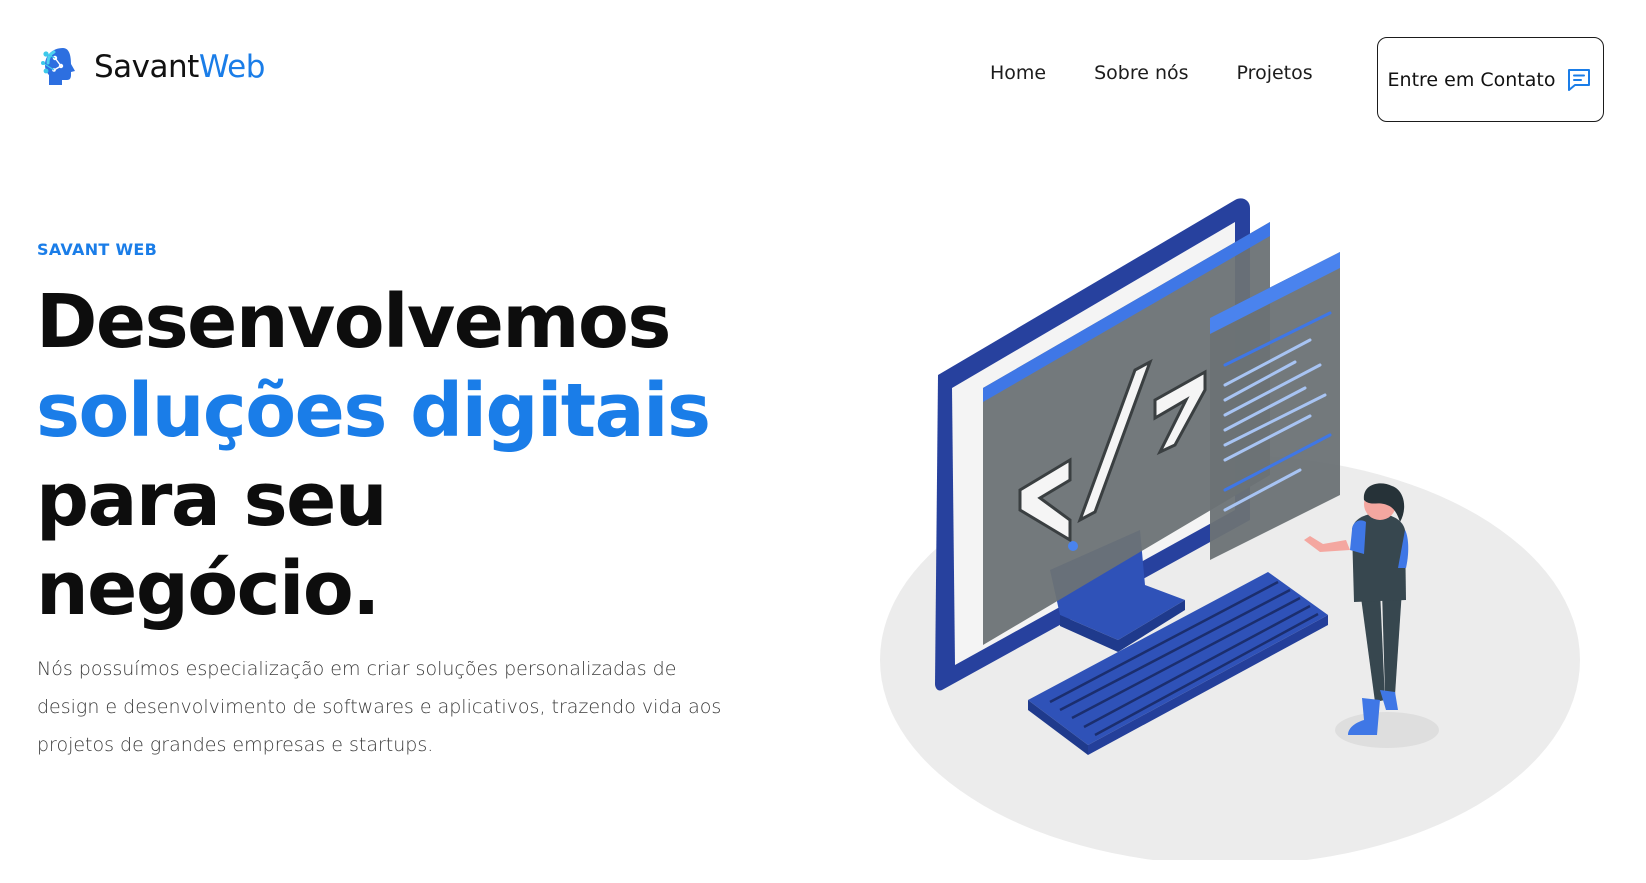 The image size is (1646, 883). I want to click on brain-head-logo-icon, so click(58, 66).